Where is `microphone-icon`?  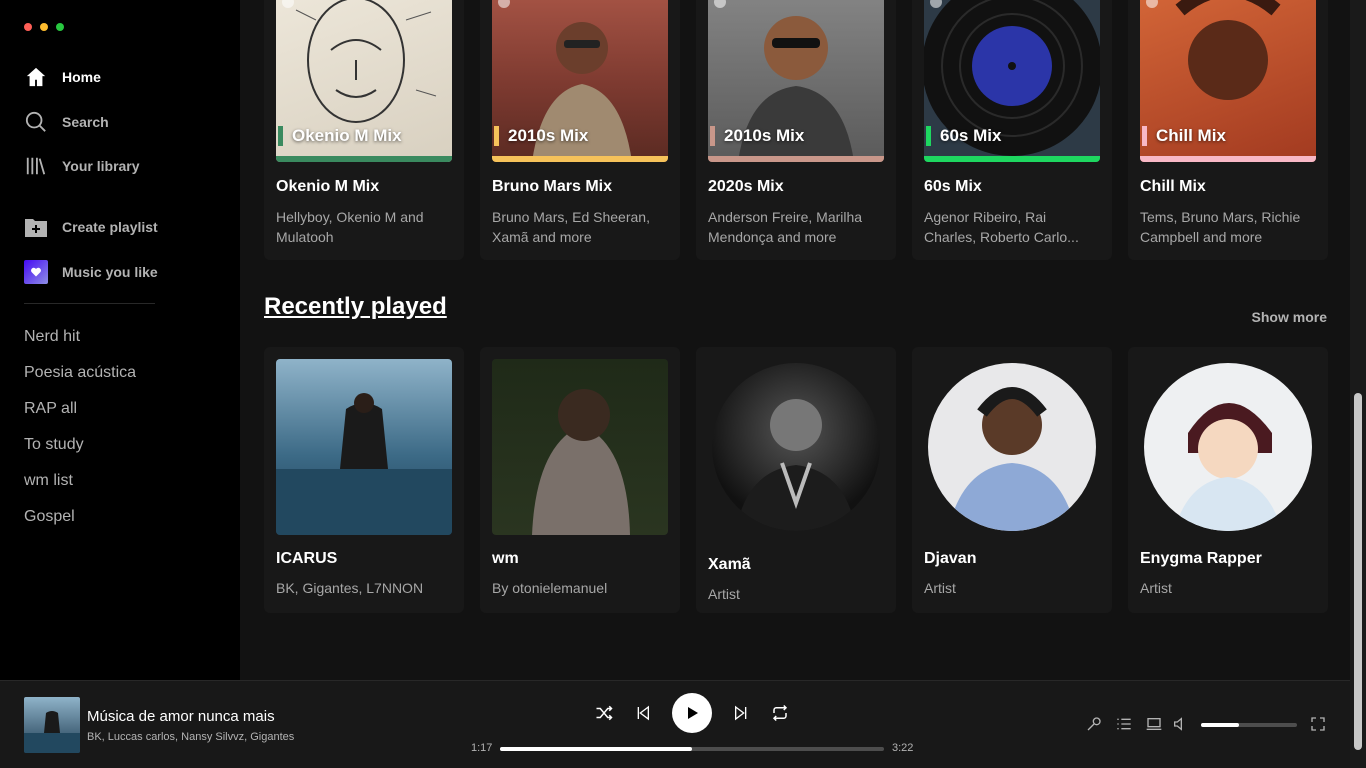
microphone-icon is located at coordinates (1094, 724).